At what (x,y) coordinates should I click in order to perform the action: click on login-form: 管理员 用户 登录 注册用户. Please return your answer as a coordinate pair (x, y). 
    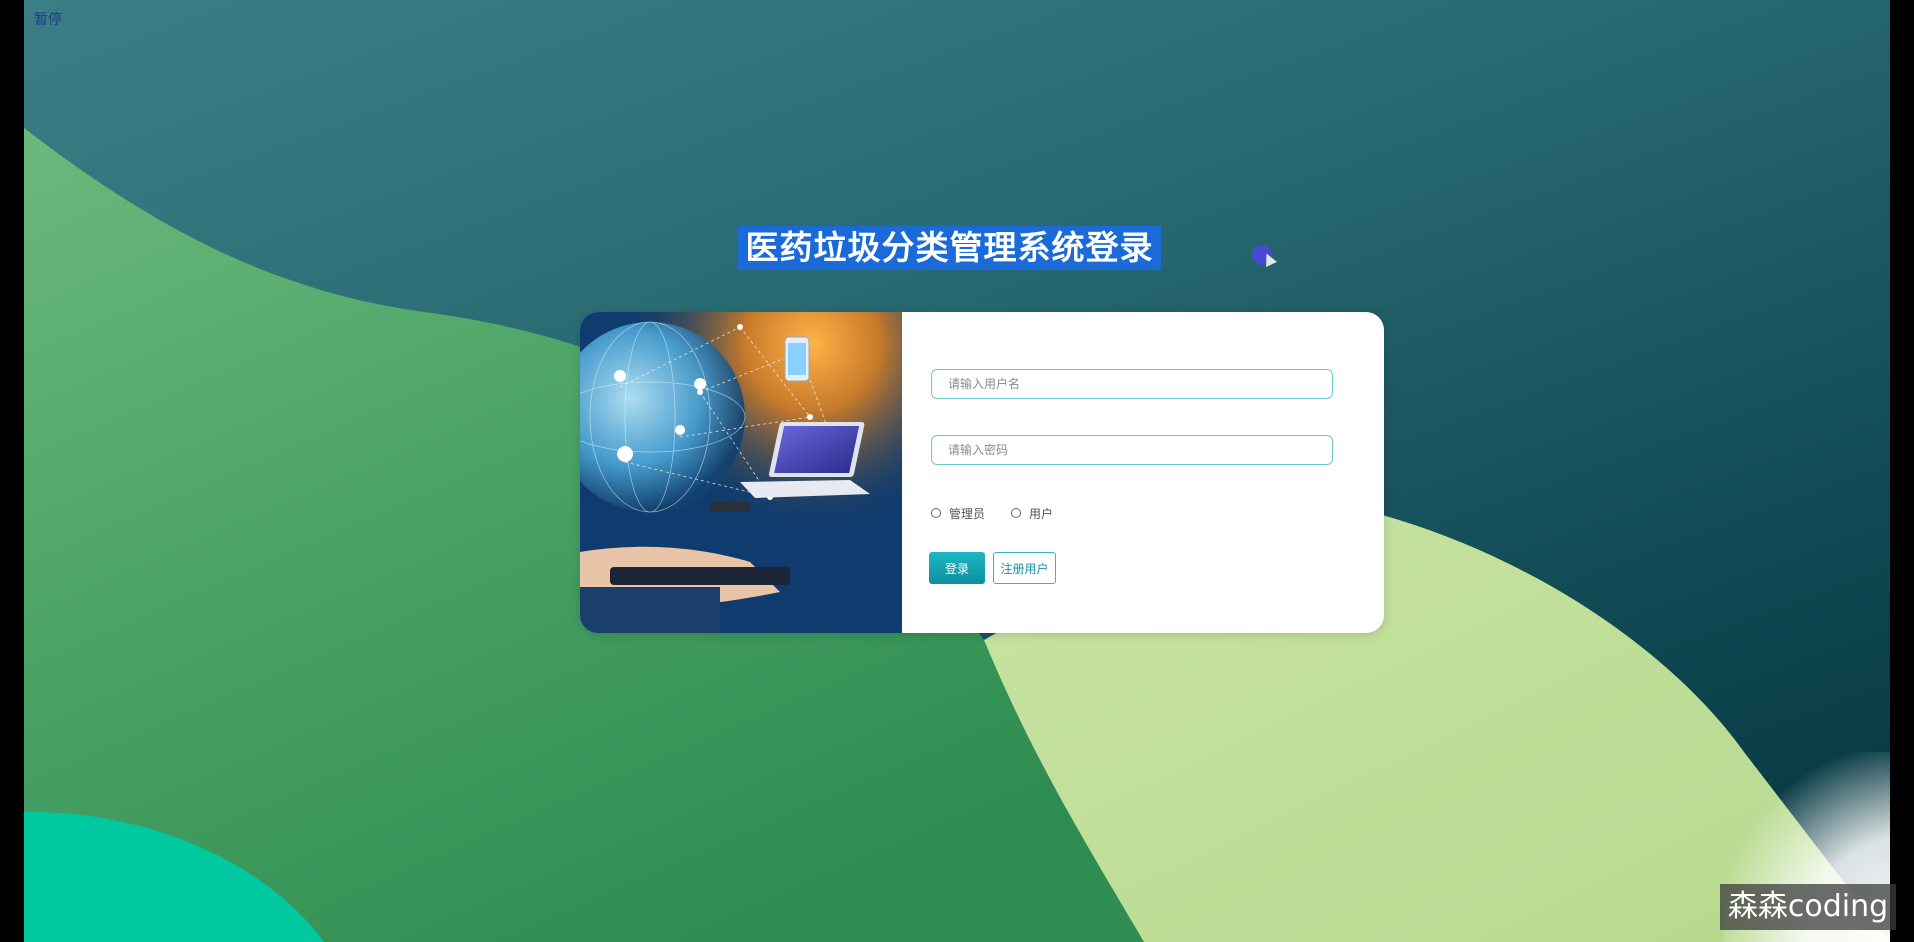
    Looking at the image, I should click on (1143, 472).